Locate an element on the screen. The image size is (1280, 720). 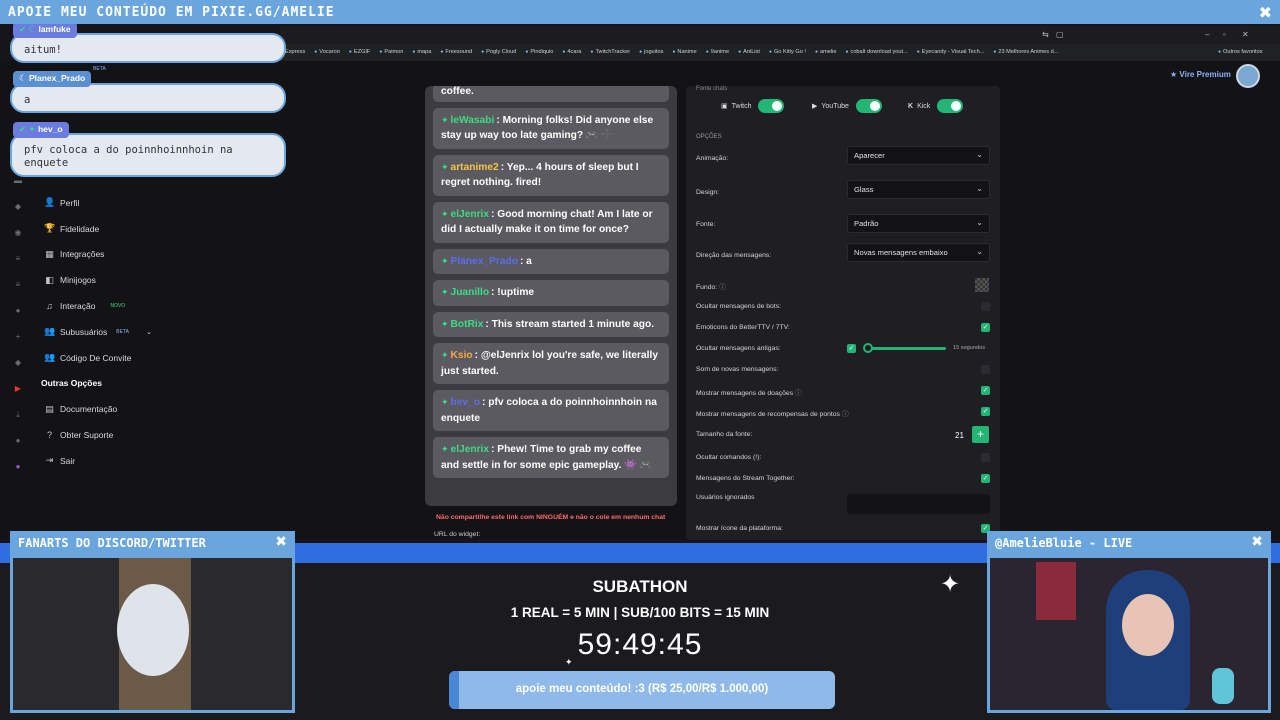
bookmark: AniList is located at coordinates (749, 52).